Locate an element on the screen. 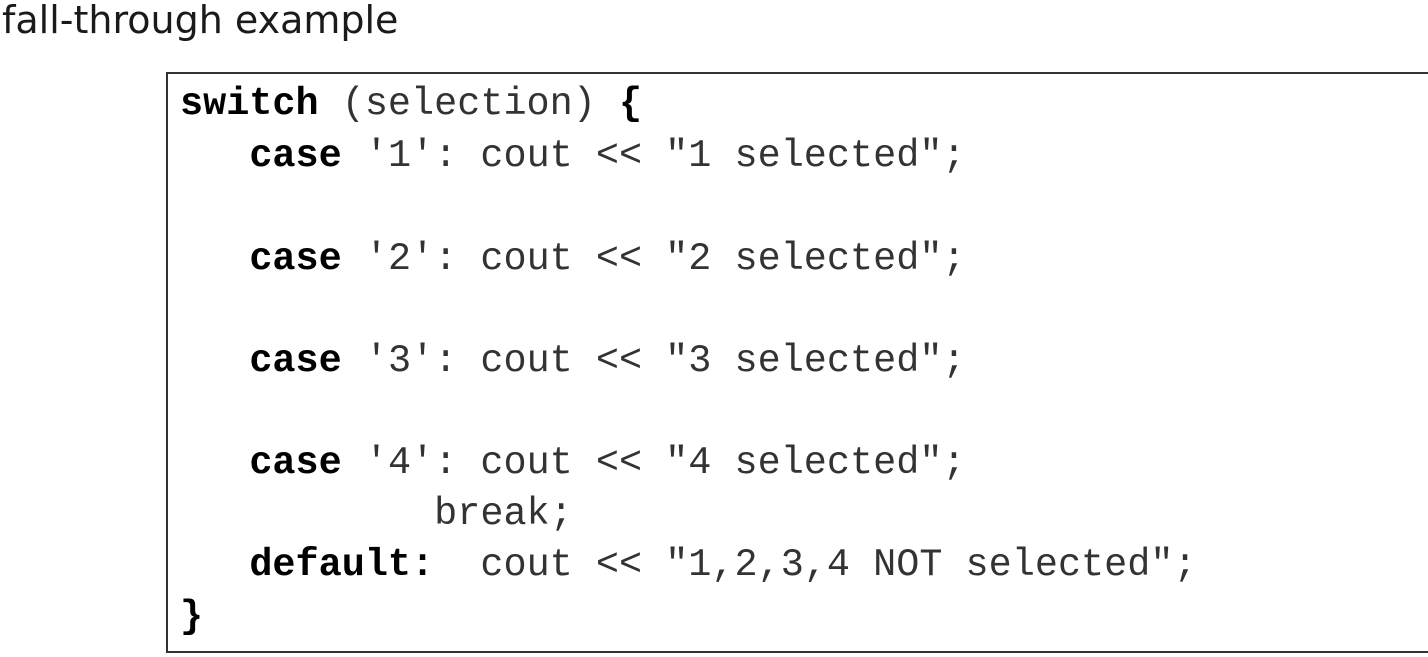 The image size is (1428, 657). code-line-close: } is located at coordinates (191, 617).